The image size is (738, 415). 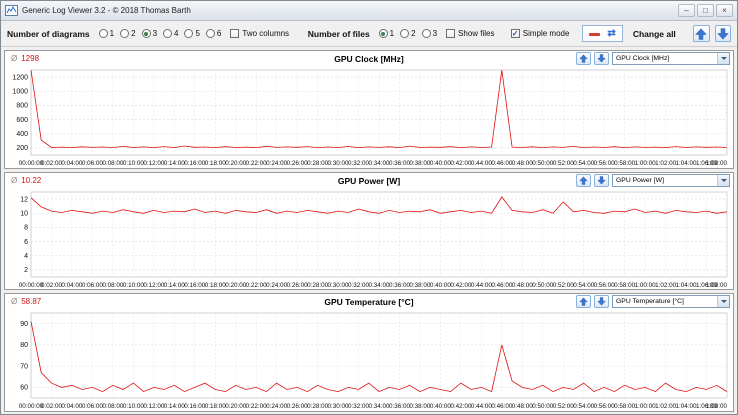 I want to click on chart-panel-controls: GPU Clock [MHz], so click(x=653, y=58).